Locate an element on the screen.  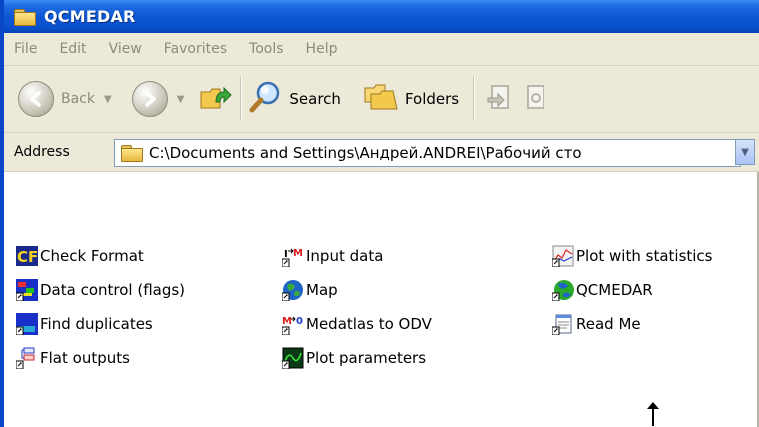
search-label: Search is located at coordinates (315, 99).